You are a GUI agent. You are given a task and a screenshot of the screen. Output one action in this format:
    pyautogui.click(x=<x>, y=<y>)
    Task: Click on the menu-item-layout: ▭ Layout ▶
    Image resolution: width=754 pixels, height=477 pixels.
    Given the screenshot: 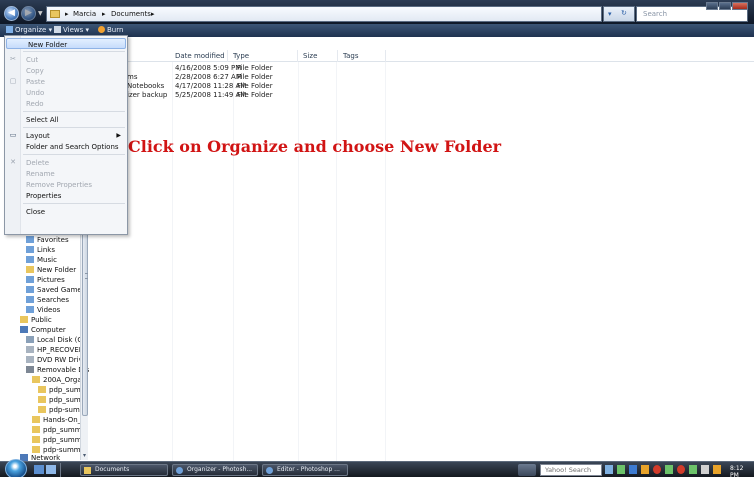 What is the action you would take?
    pyautogui.click(x=66, y=135)
    